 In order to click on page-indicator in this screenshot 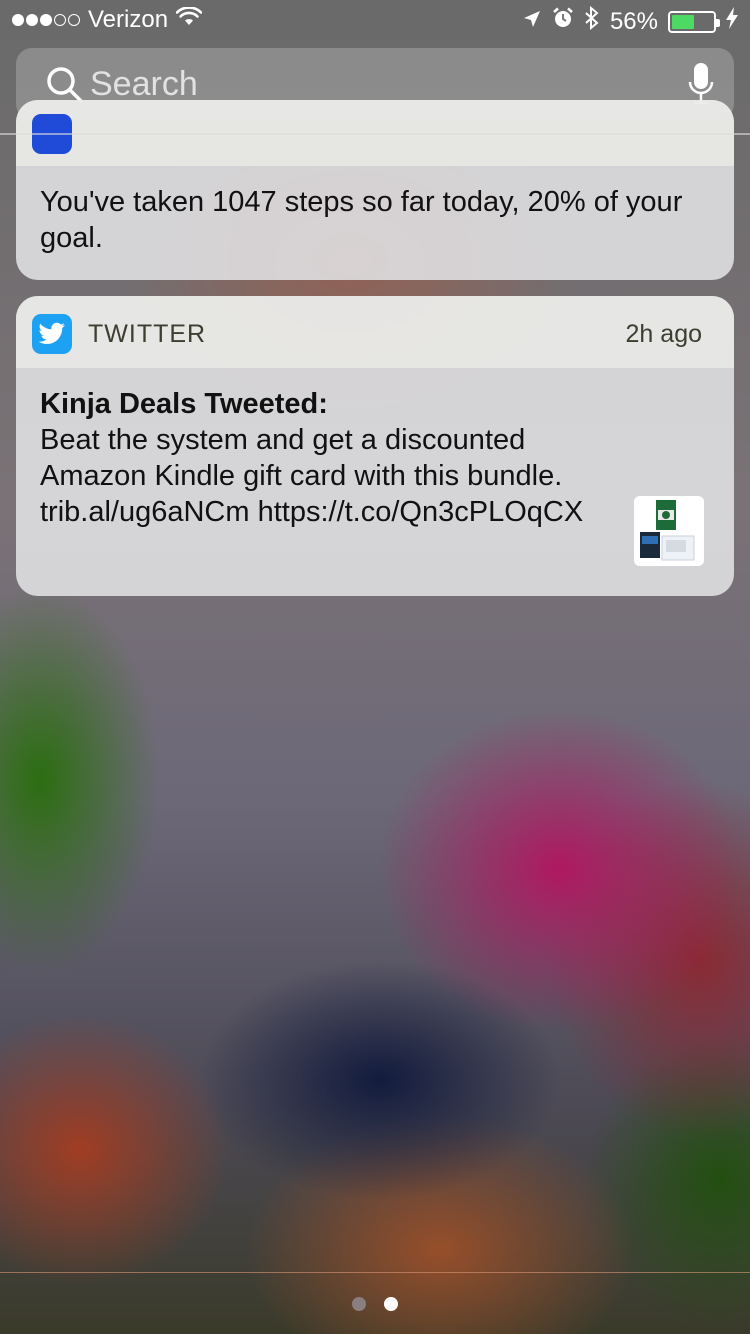, I will do `click(375, 1304)`.